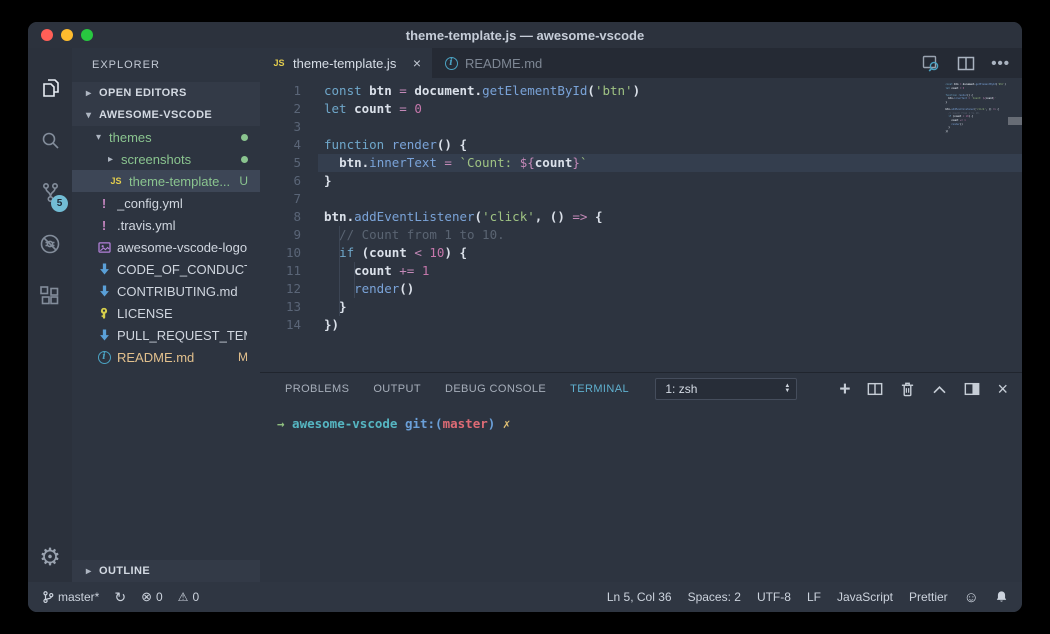 Image resolution: width=1050 pixels, height=634 pixels. What do you see at coordinates (50, 140) in the screenshot?
I see `search-icon` at bounding box center [50, 140].